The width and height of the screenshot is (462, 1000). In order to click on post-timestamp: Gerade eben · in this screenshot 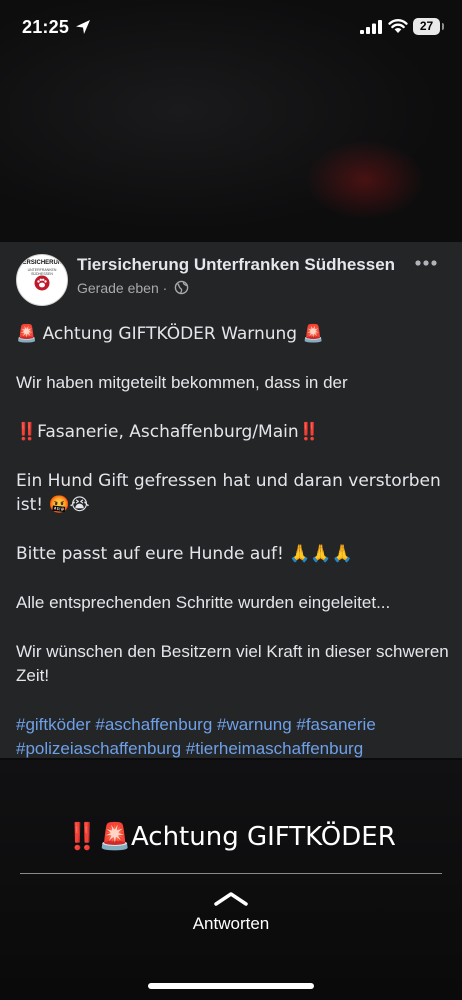, I will do `click(122, 288)`.